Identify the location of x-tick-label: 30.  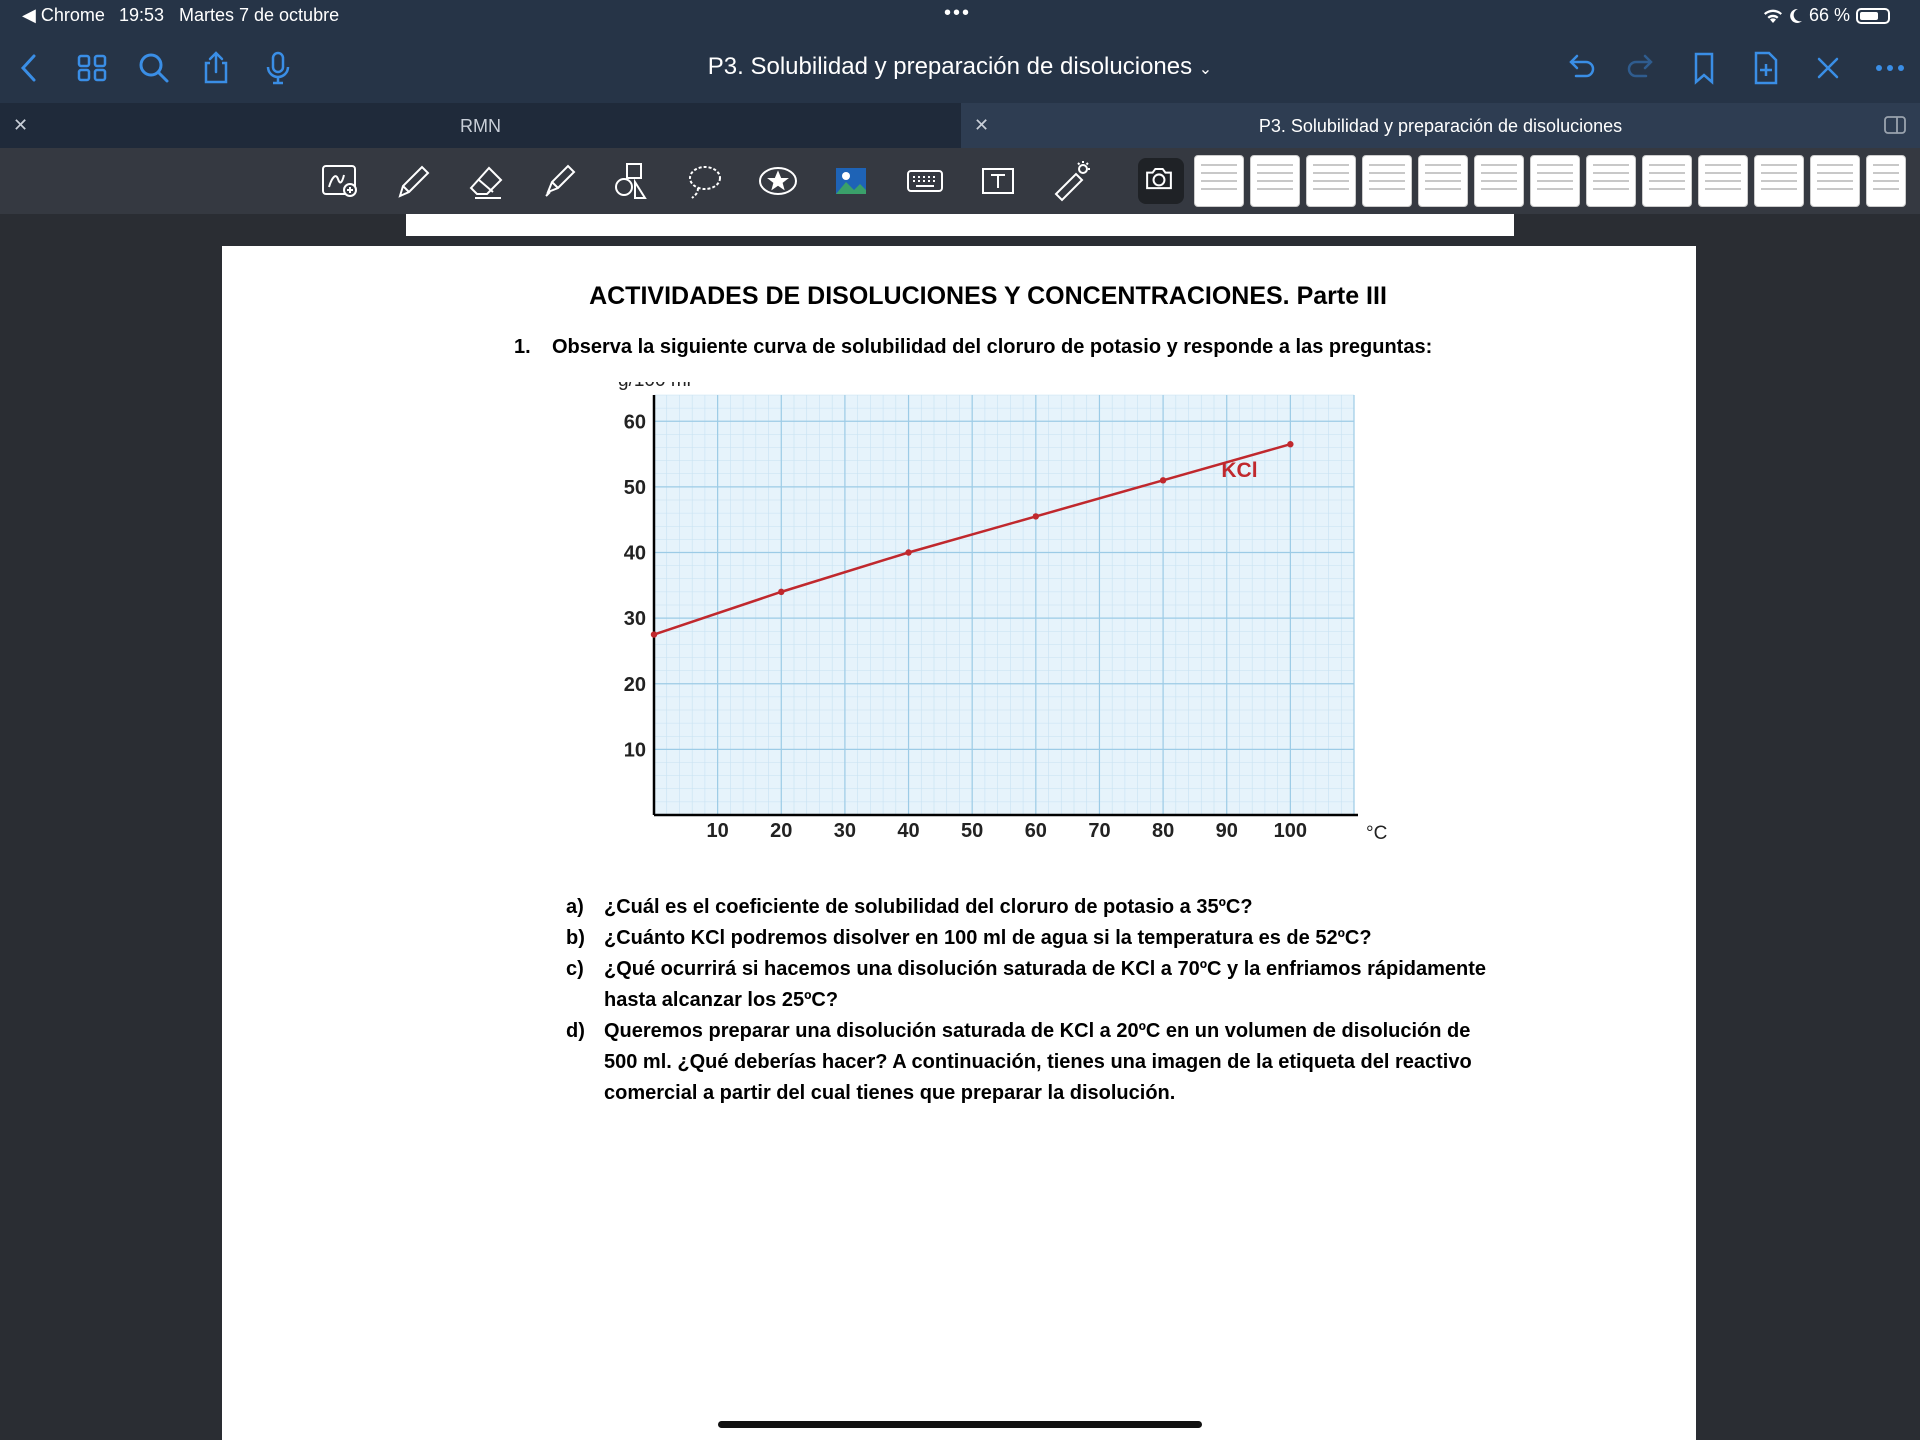
(845, 831).